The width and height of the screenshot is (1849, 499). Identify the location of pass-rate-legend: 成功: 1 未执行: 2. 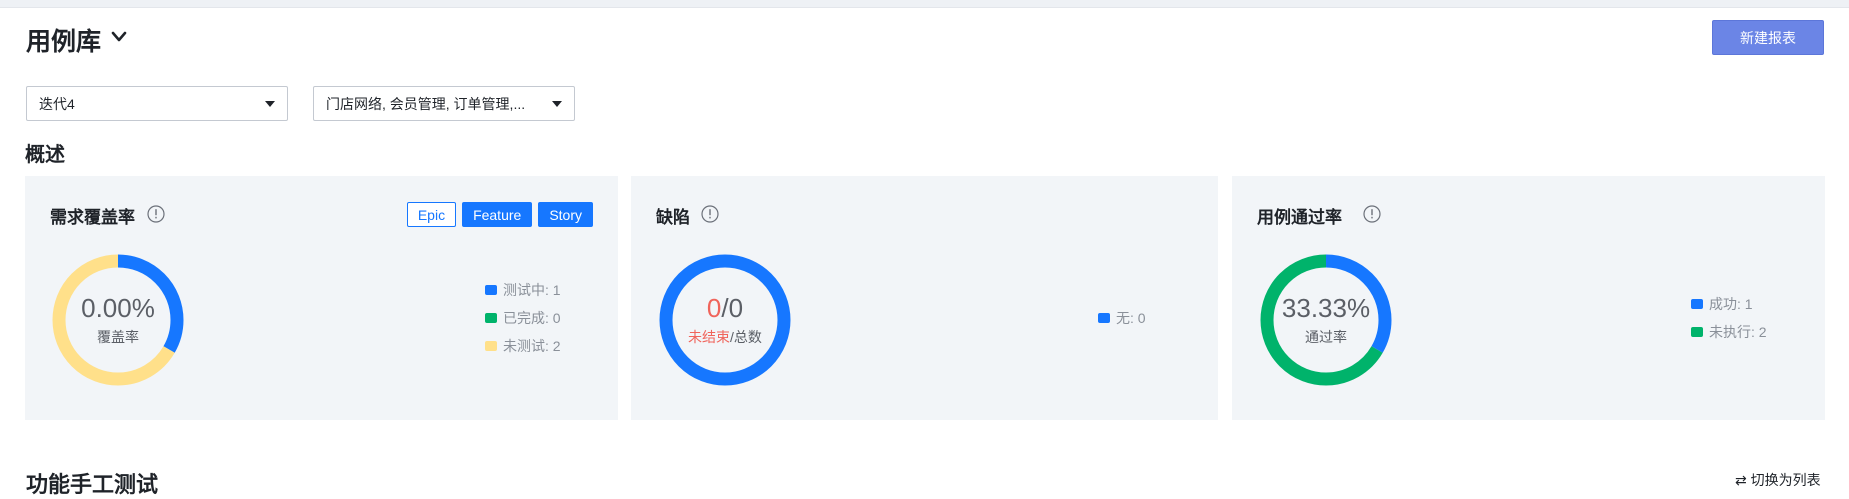
(1729, 318).